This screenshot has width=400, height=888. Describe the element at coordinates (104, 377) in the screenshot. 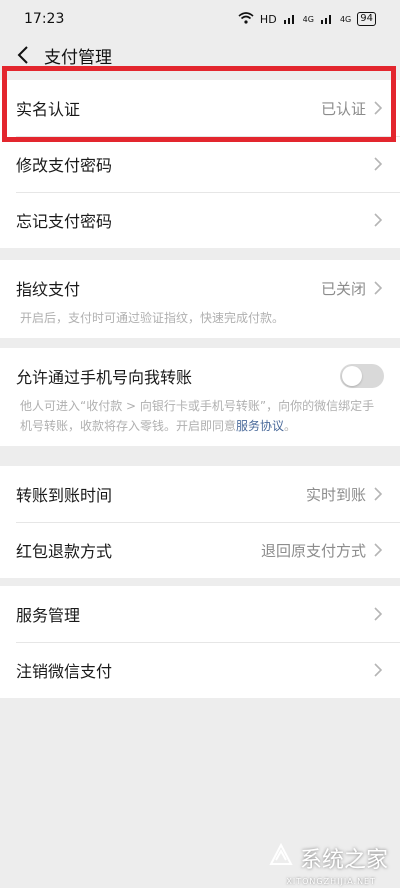

I see `phone-transfer-label: 允许通过手机号向我转账` at that location.